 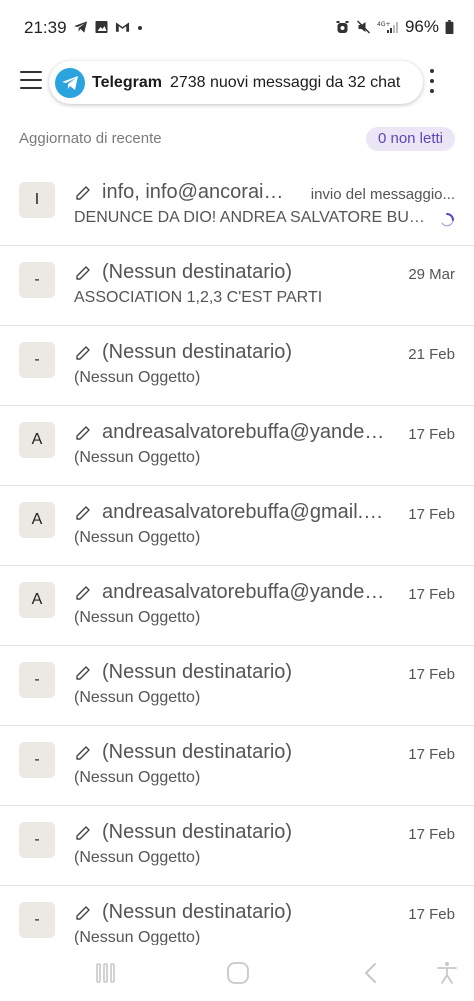 What do you see at coordinates (90, 138) in the screenshot?
I see `section-title: Aggiornato di recente` at bounding box center [90, 138].